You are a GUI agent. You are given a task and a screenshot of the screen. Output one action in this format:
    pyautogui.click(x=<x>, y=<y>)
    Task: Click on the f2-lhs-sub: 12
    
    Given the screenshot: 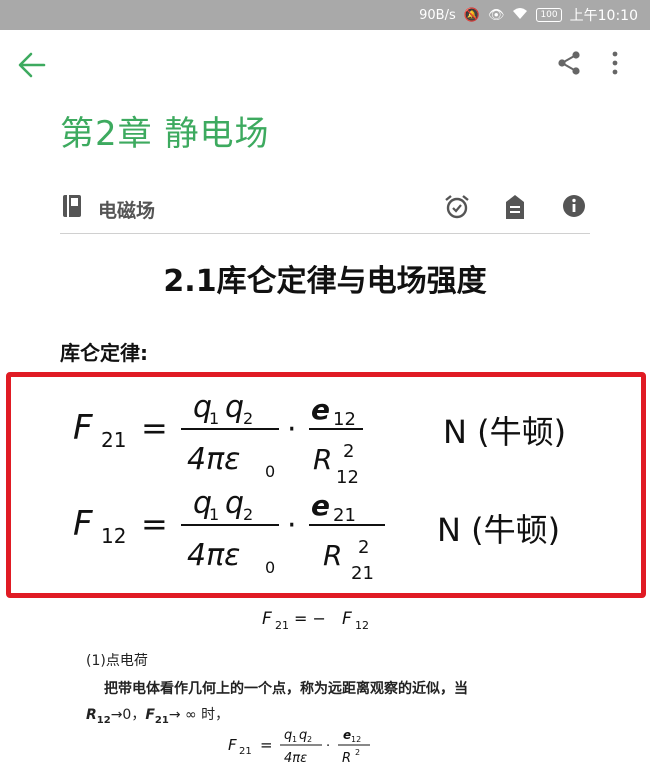 What is the action you would take?
    pyautogui.click(x=113, y=536)
    